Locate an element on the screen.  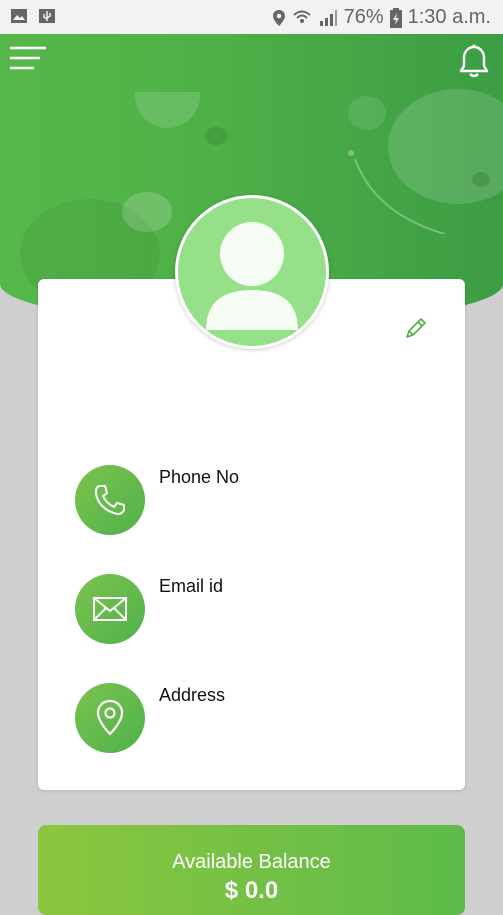
phone-label: Phone No is located at coordinates (199, 477).